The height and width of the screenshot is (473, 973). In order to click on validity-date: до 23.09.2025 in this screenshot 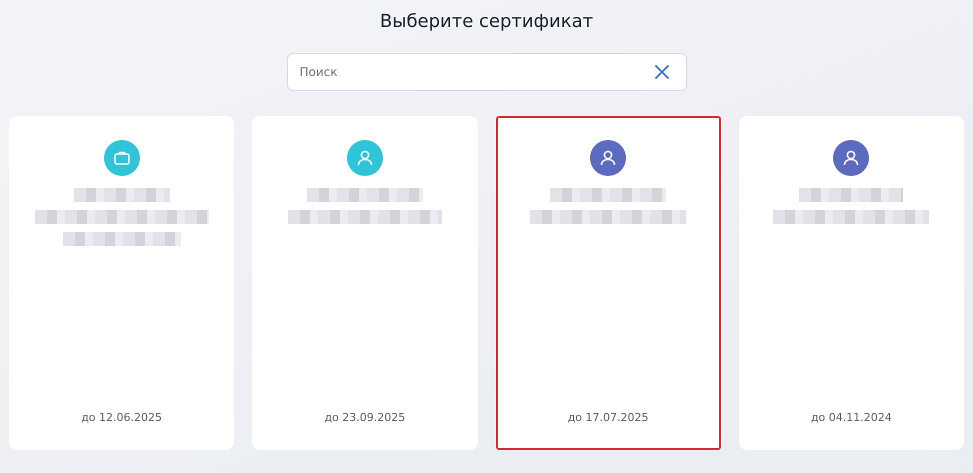, I will do `click(365, 417)`.